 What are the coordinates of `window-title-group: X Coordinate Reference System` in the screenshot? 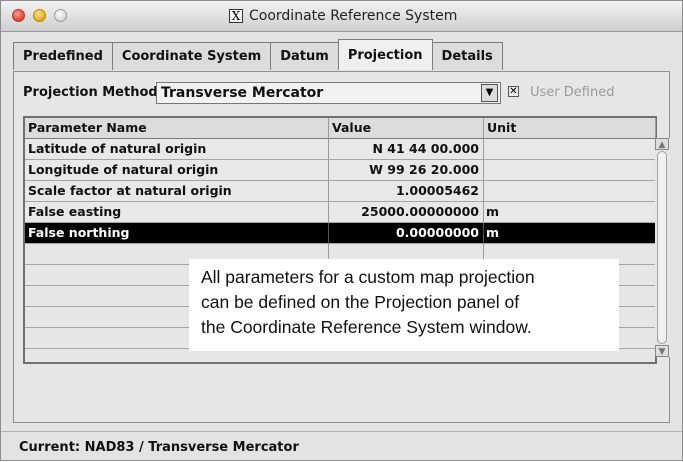 It's located at (343, 16).